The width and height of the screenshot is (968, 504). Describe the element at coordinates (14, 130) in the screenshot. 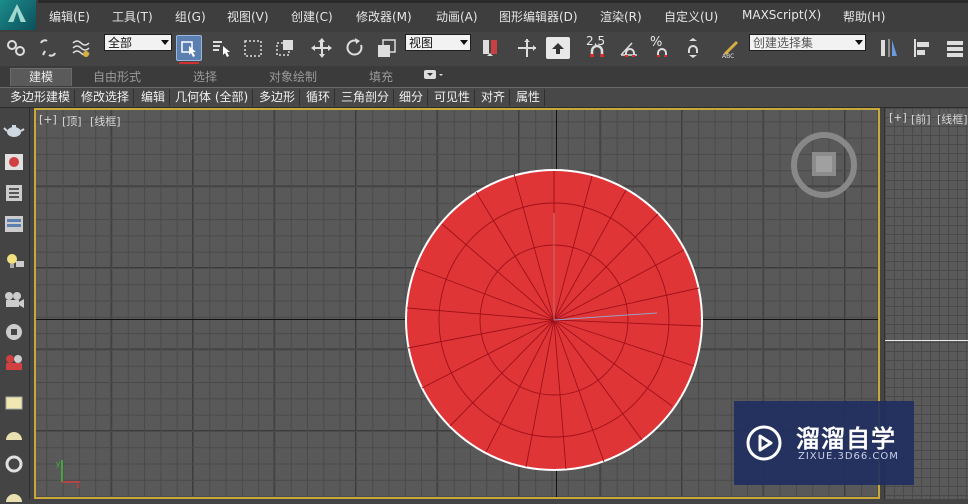

I see `teapot-icon` at that location.